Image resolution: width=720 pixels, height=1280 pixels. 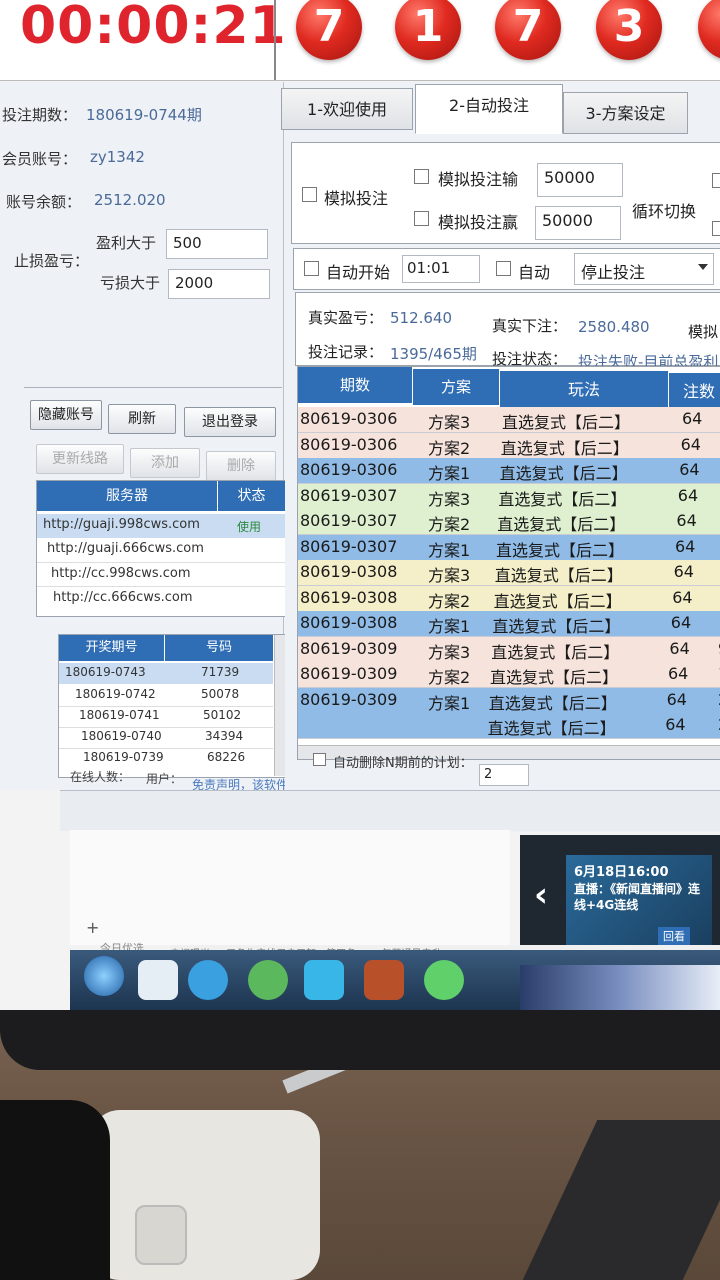 What do you see at coordinates (166, 758) in the screenshot?
I see `table-row: 180619-0739 68226` at bounding box center [166, 758].